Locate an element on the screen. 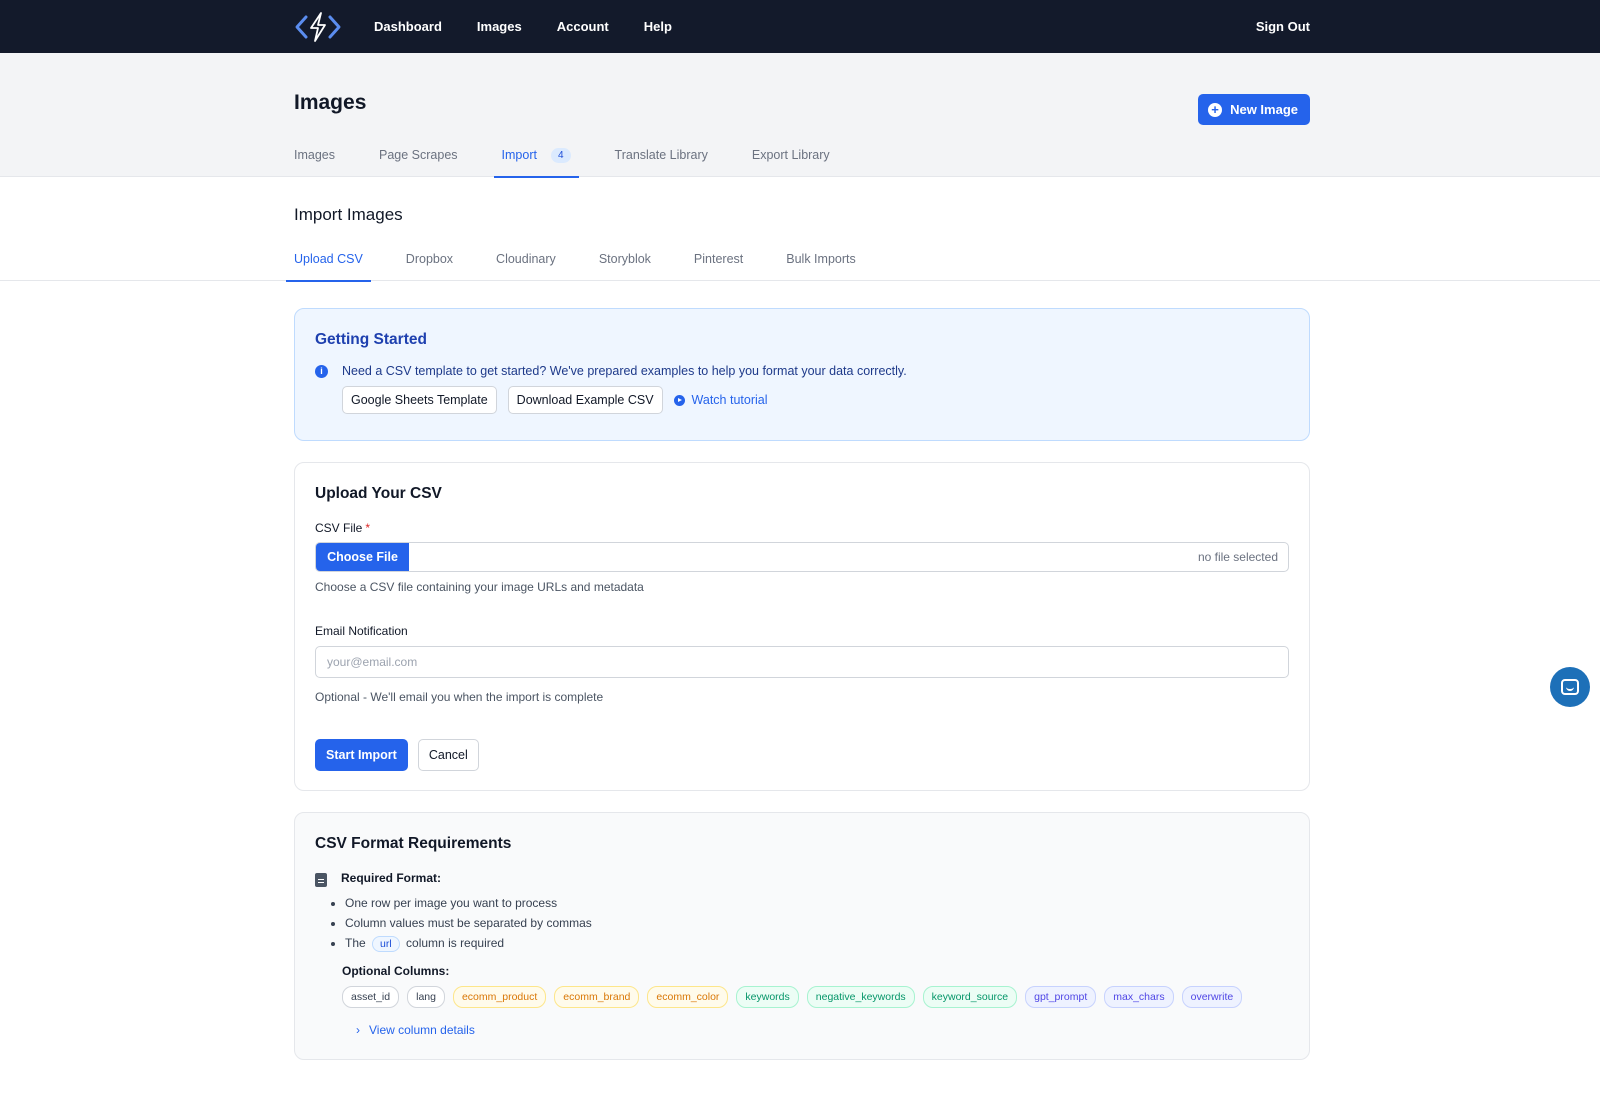 The width and height of the screenshot is (1600, 1107). tab-export-library-label: Export Library is located at coordinates (790, 155).